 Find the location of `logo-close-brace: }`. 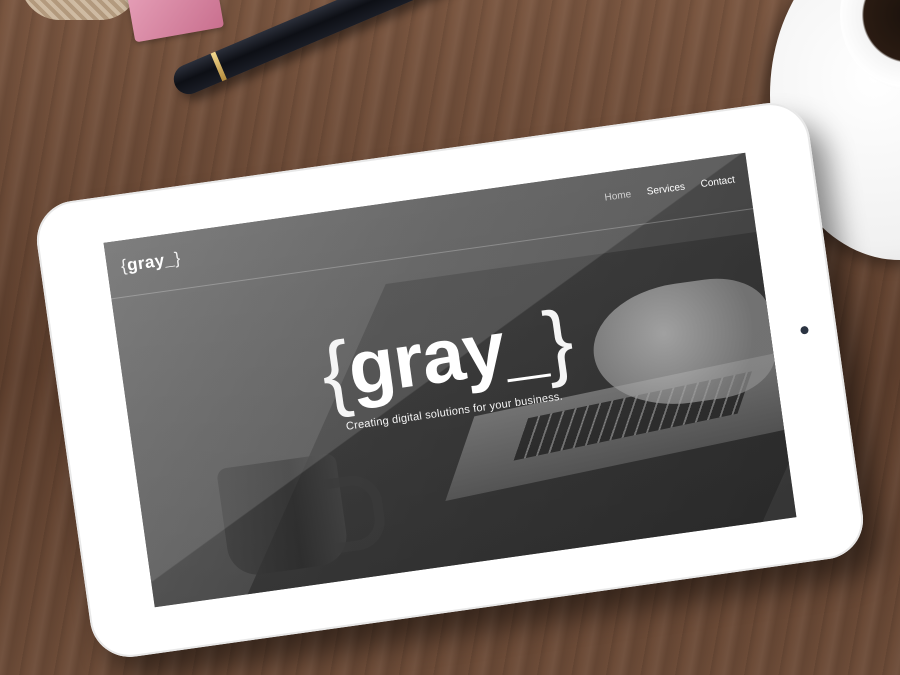

logo-close-brace: } is located at coordinates (177, 258).